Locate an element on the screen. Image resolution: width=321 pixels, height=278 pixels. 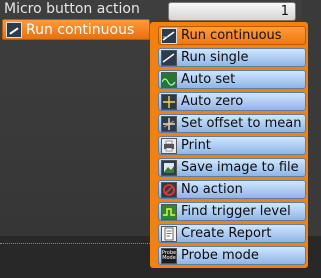
menu-item-label: Probe mode is located at coordinates (220, 255).